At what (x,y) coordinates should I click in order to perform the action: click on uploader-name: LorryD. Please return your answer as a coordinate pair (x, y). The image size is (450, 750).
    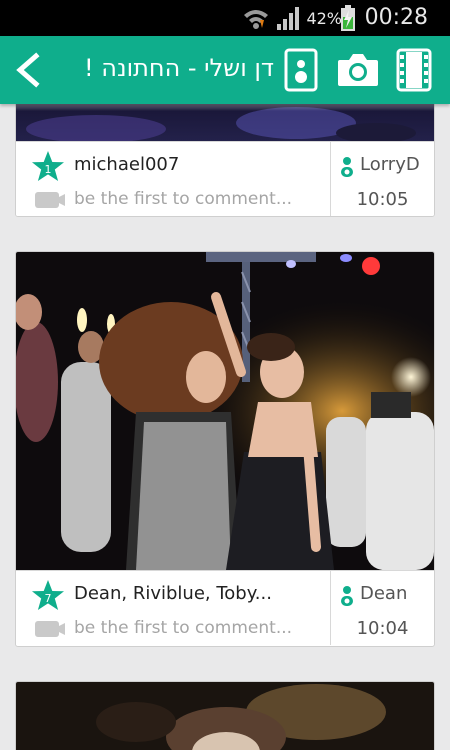
    Looking at the image, I should click on (390, 164).